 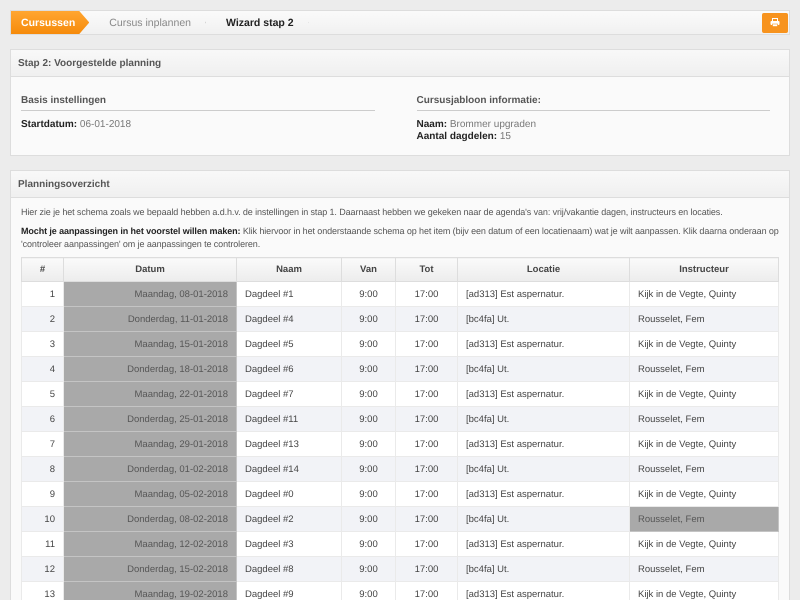 I want to click on table-cell: 1, so click(x=43, y=294).